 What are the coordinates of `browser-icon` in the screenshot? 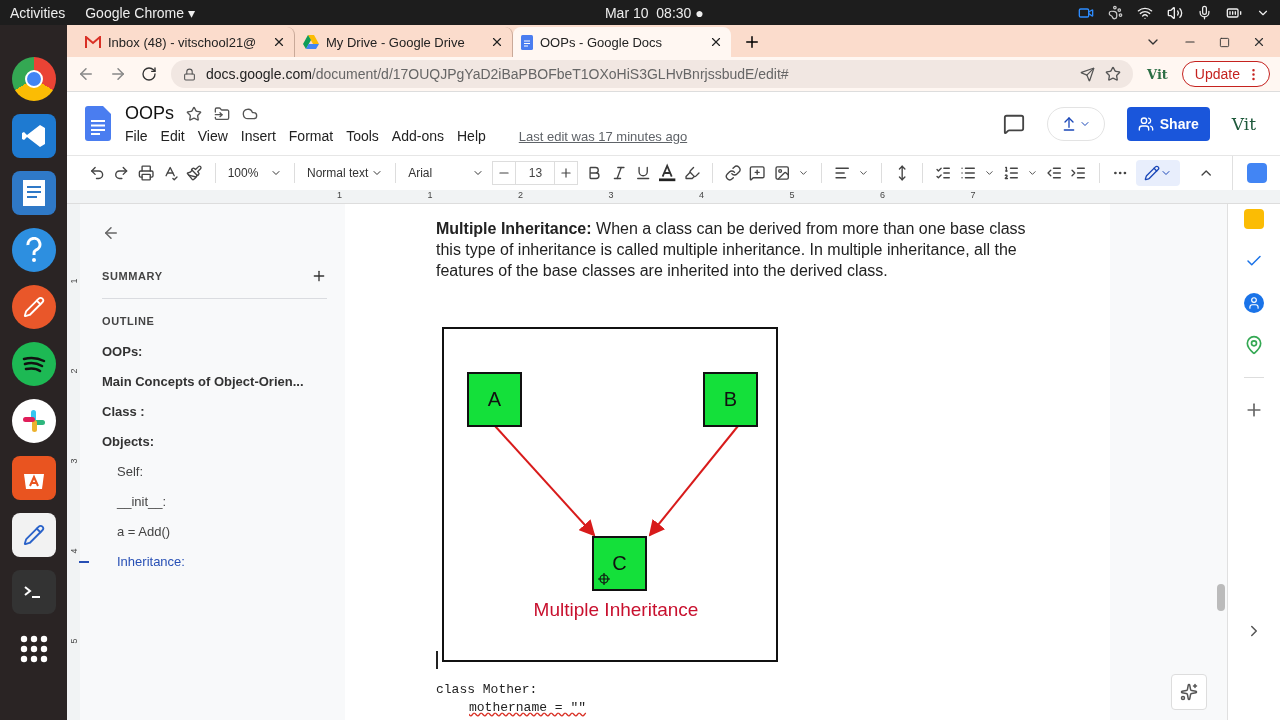 It's located at (33, 79).